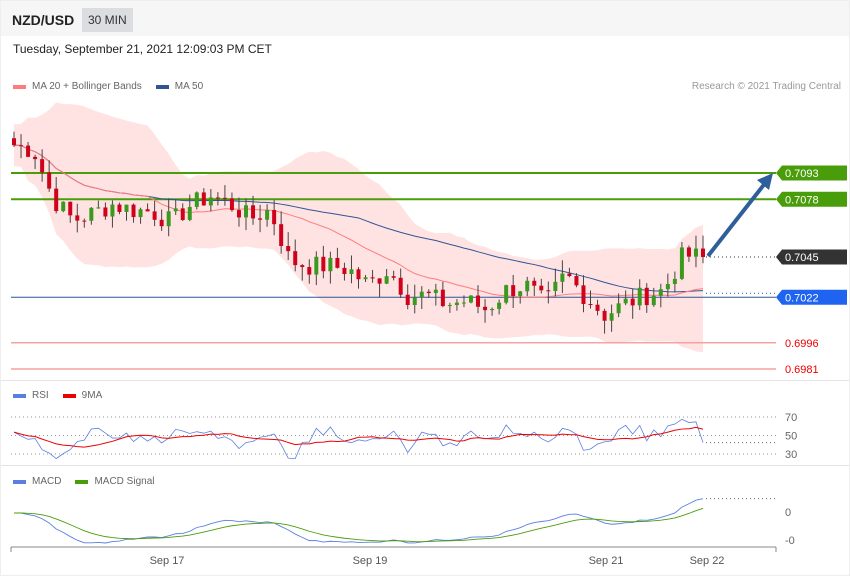 This screenshot has height=576, width=850. I want to click on macd-signal-line, so click(358, 525).